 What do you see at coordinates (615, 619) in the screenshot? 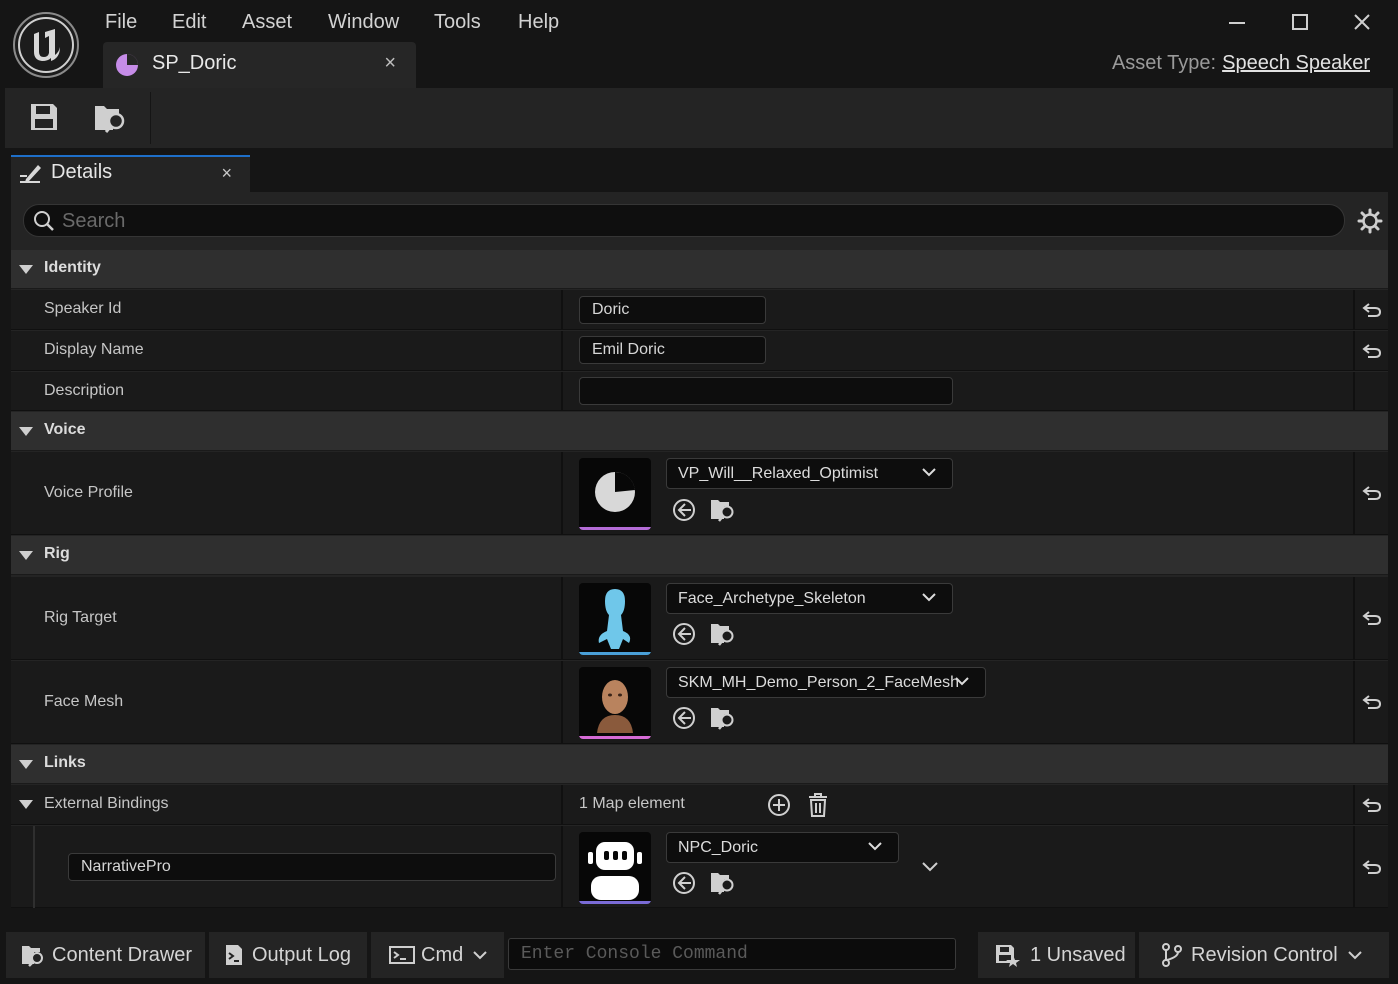
I see `rig-target-thumbnail` at bounding box center [615, 619].